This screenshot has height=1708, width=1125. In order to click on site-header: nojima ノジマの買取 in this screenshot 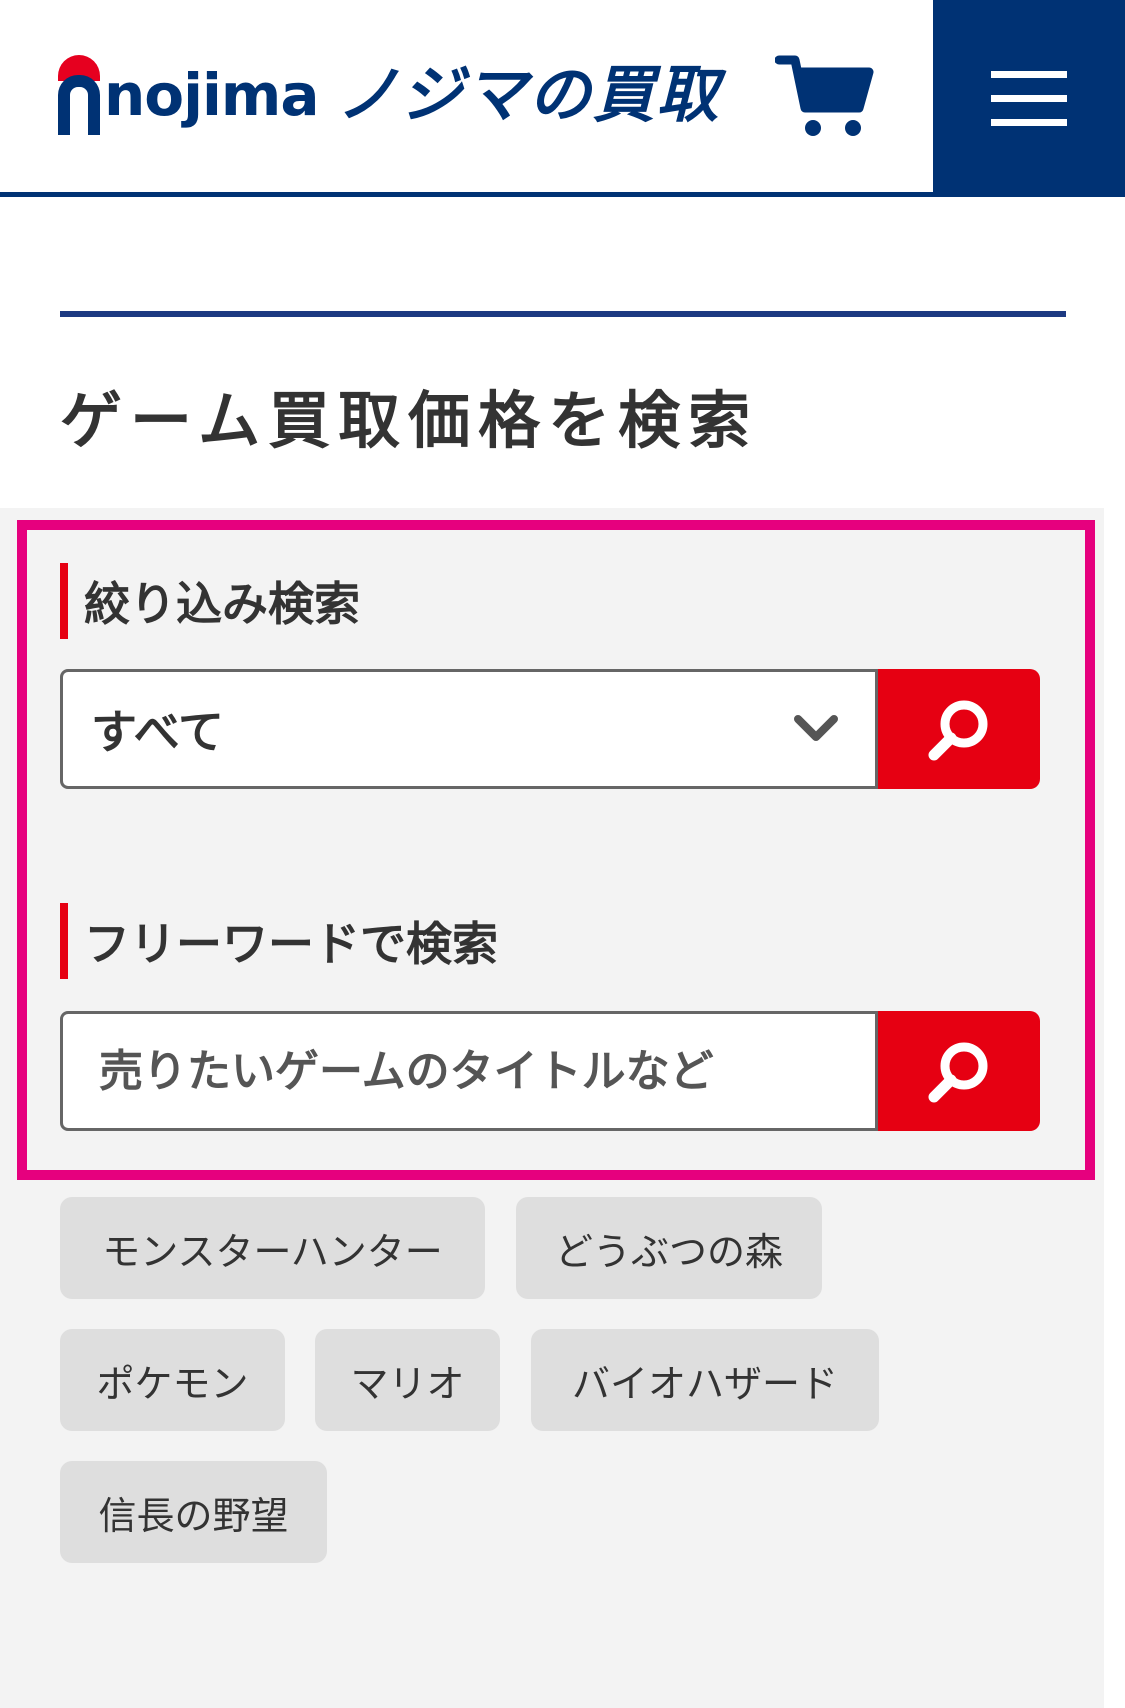, I will do `click(562, 98)`.